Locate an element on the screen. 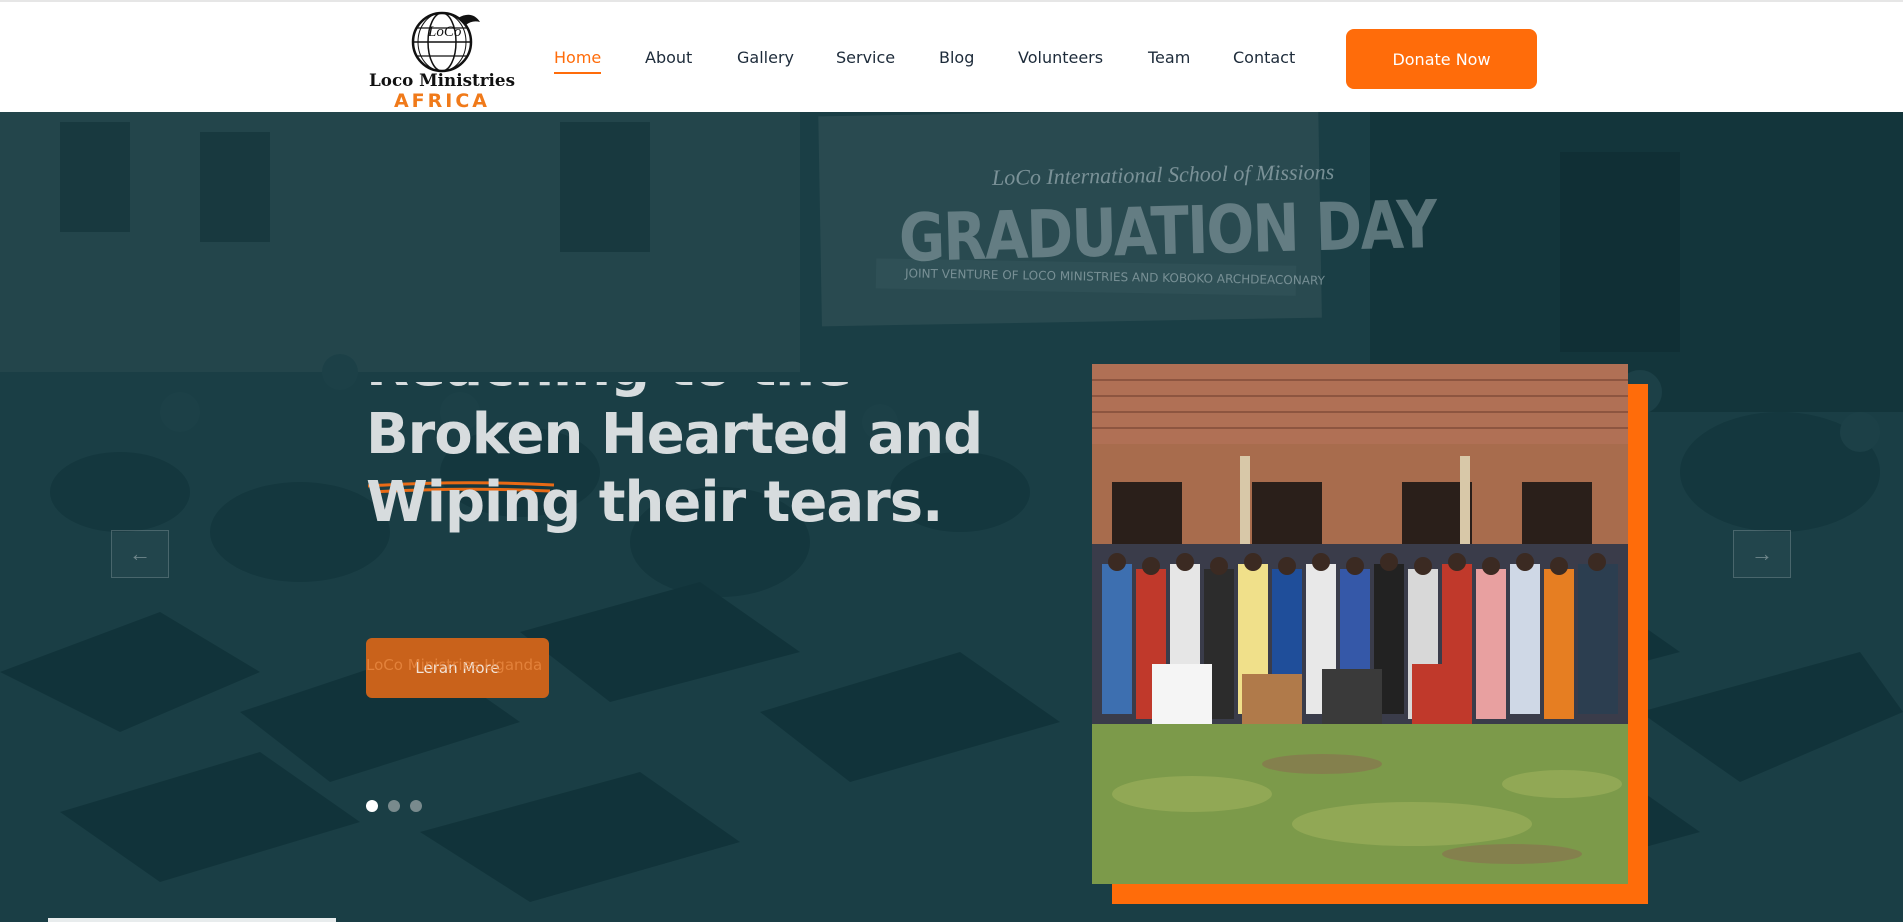 The height and width of the screenshot is (922, 1903). slider-next-button: → is located at coordinates (1762, 554).